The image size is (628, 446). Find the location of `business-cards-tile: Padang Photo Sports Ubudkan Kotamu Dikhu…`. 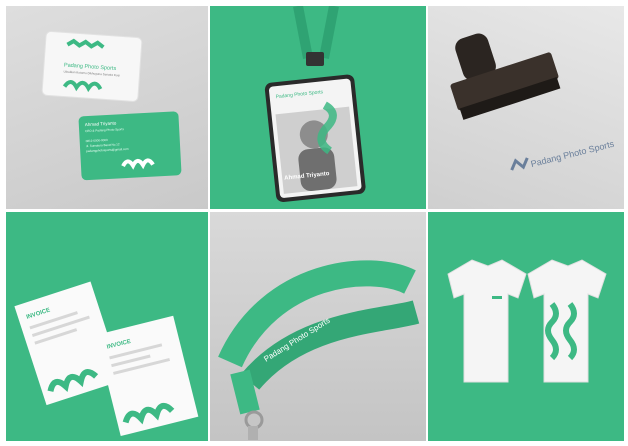

business-cards-tile: Padang Photo Sports Ubudkan Kotamu Dikhu… is located at coordinates (107, 107).